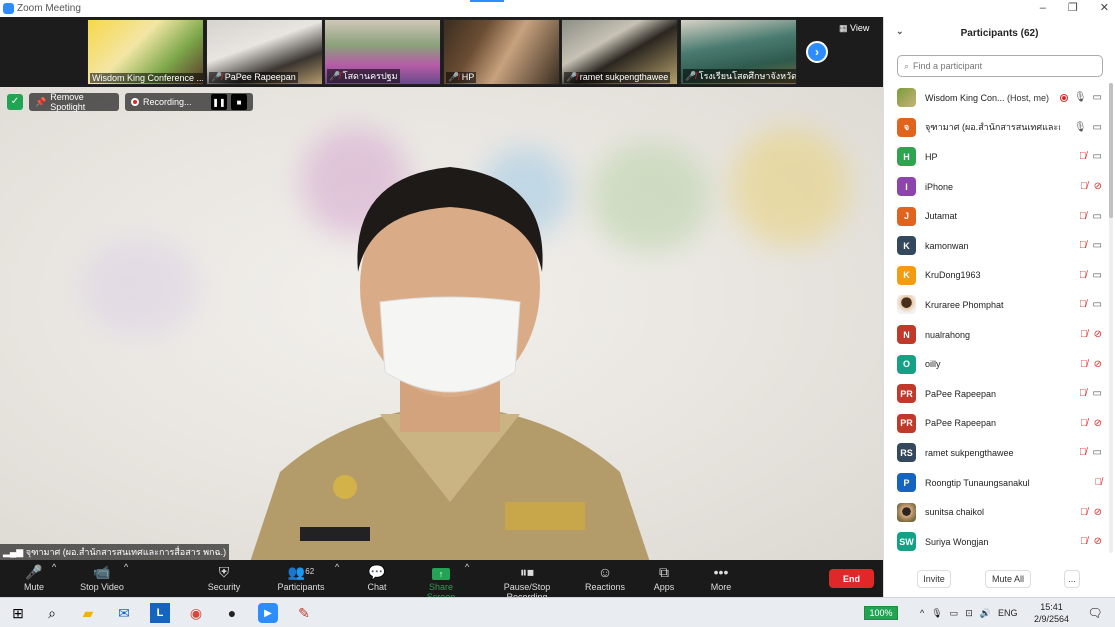 The width and height of the screenshot is (1115, 627). Describe the element at coordinates (1008, 613) in the screenshot. I see `language-indicator: ENG` at that location.